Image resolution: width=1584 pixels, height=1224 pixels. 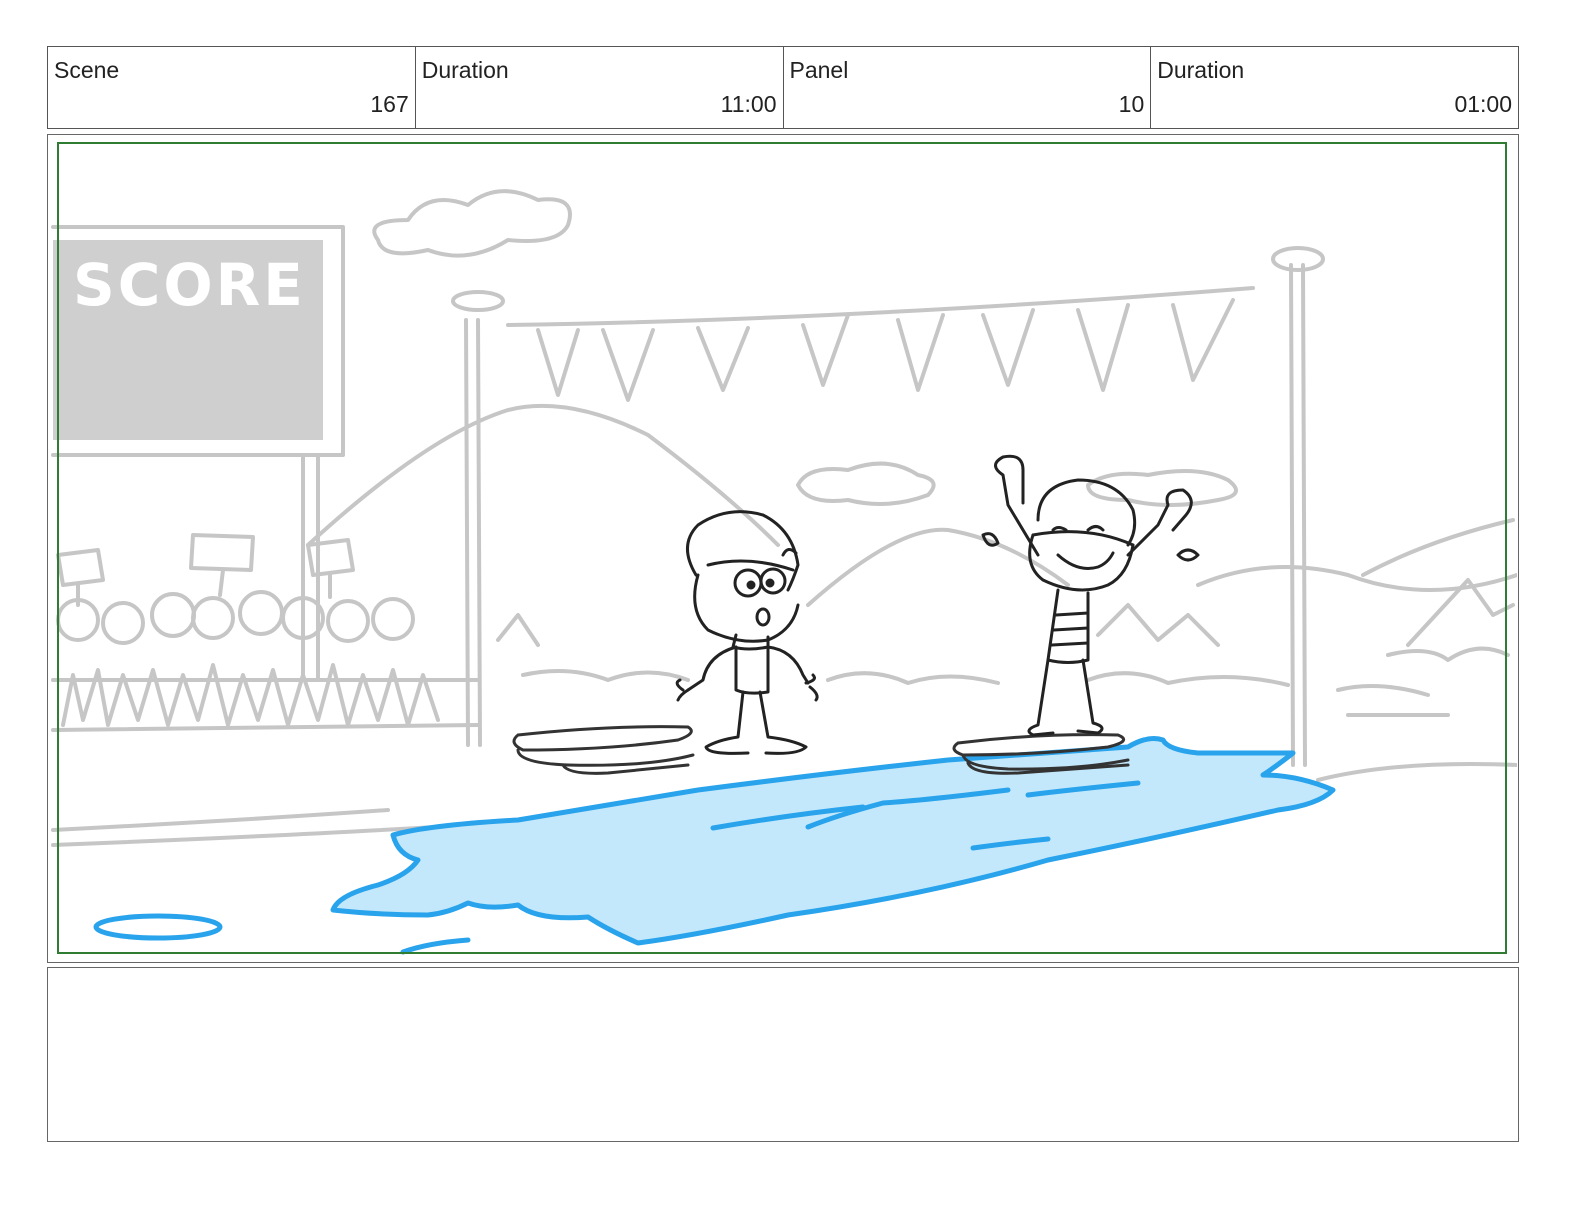 What do you see at coordinates (1483, 104) in the screenshot?
I see `panel-duration-value: 01:00` at bounding box center [1483, 104].